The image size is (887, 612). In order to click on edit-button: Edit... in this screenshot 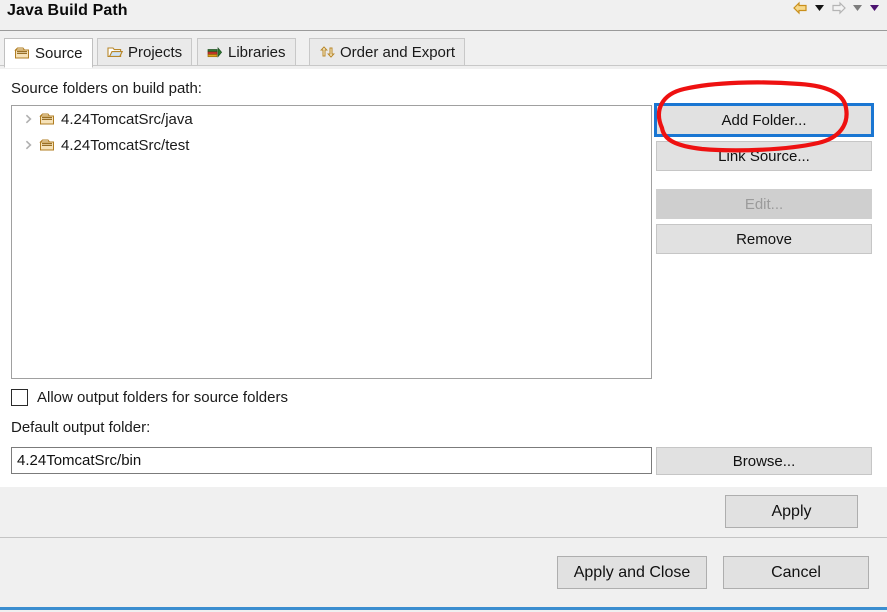, I will do `click(764, 204)`.